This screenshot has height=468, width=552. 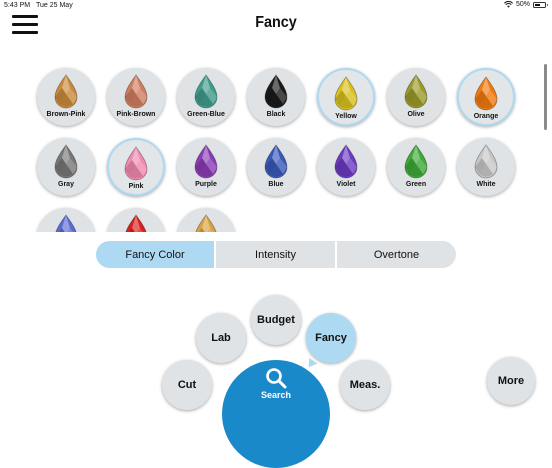 I want to click on tab-overtone-label: Overtone, so click(x=396, y=254).